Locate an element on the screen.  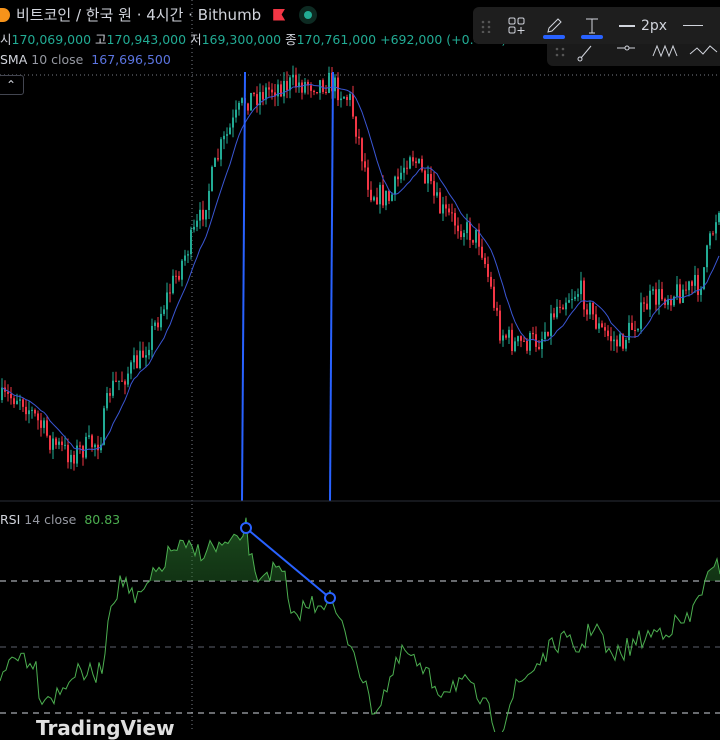
rsi-legend: RSI 14 close 80.83 is located at coordinates (60, 519).